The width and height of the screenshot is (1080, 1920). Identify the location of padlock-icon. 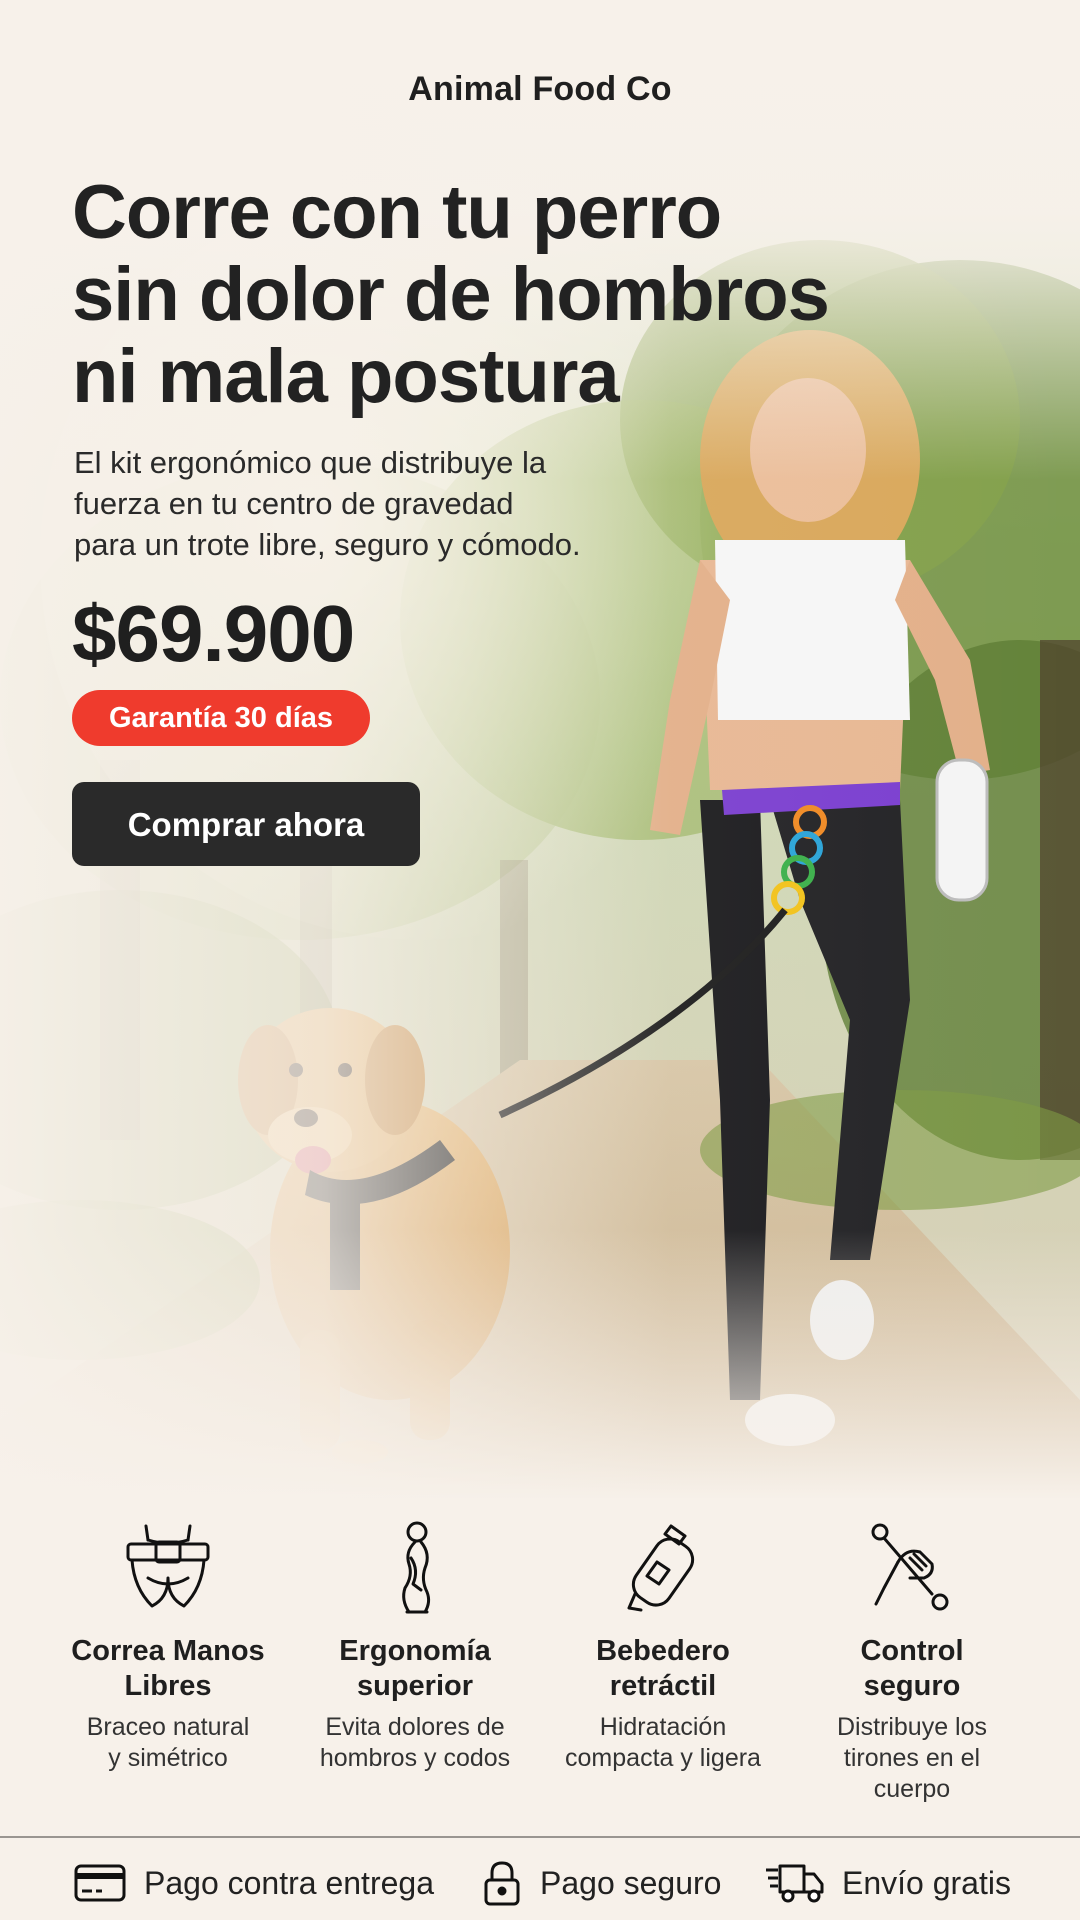
(502, 1883).